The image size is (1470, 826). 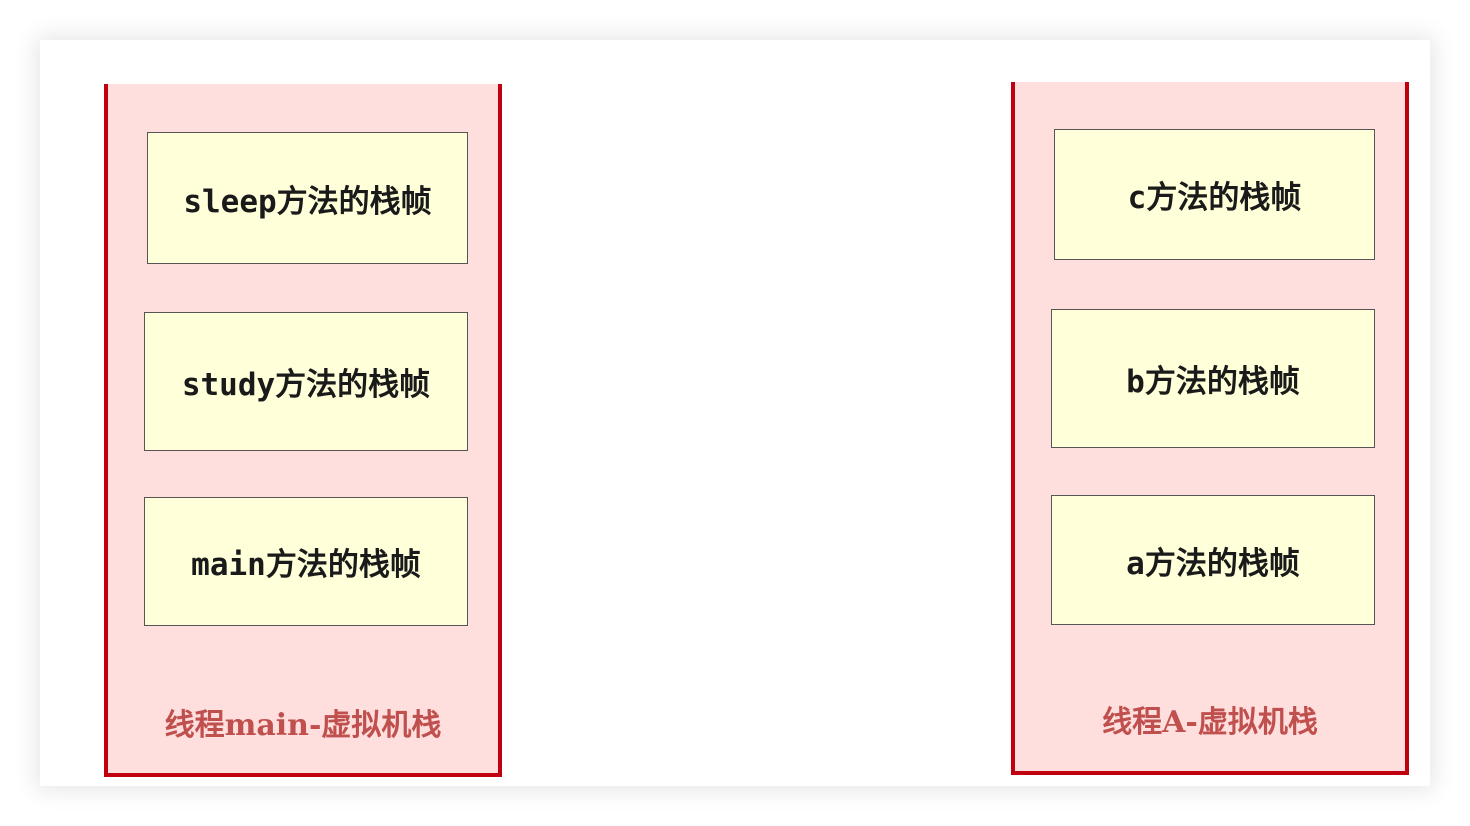 I want to click on stack-frame-main: main方法的栈帧, so click(x=306, y=561).